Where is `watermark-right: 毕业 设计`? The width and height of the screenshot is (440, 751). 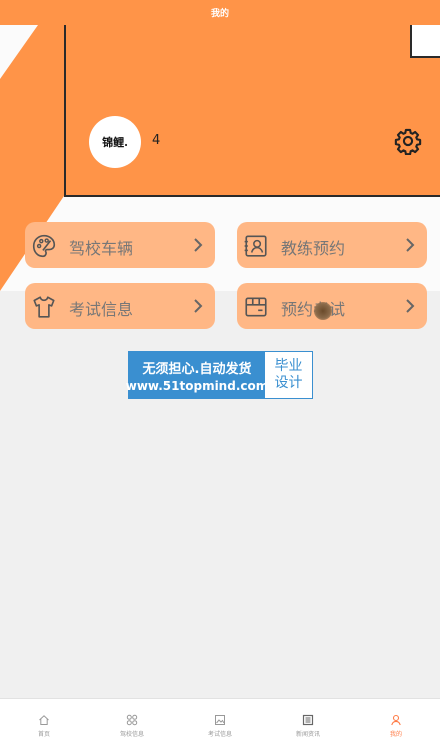
watermark-right: 毕业 设计 is located at coordinates (288, 375).